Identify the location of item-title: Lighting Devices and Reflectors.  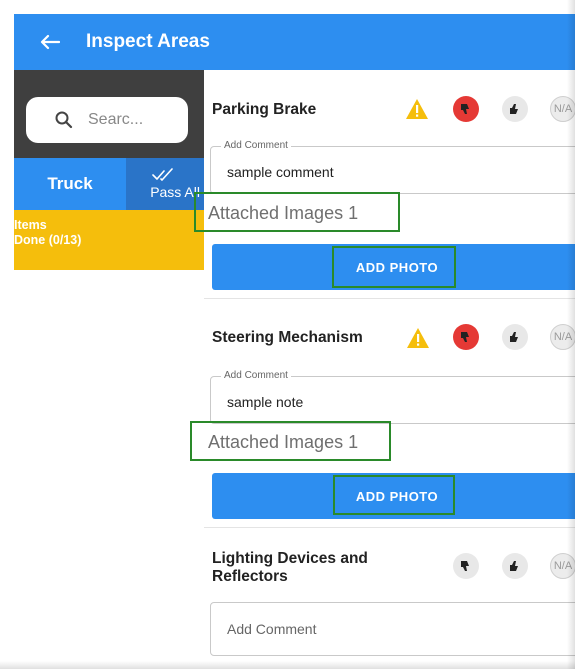
(290, 568).